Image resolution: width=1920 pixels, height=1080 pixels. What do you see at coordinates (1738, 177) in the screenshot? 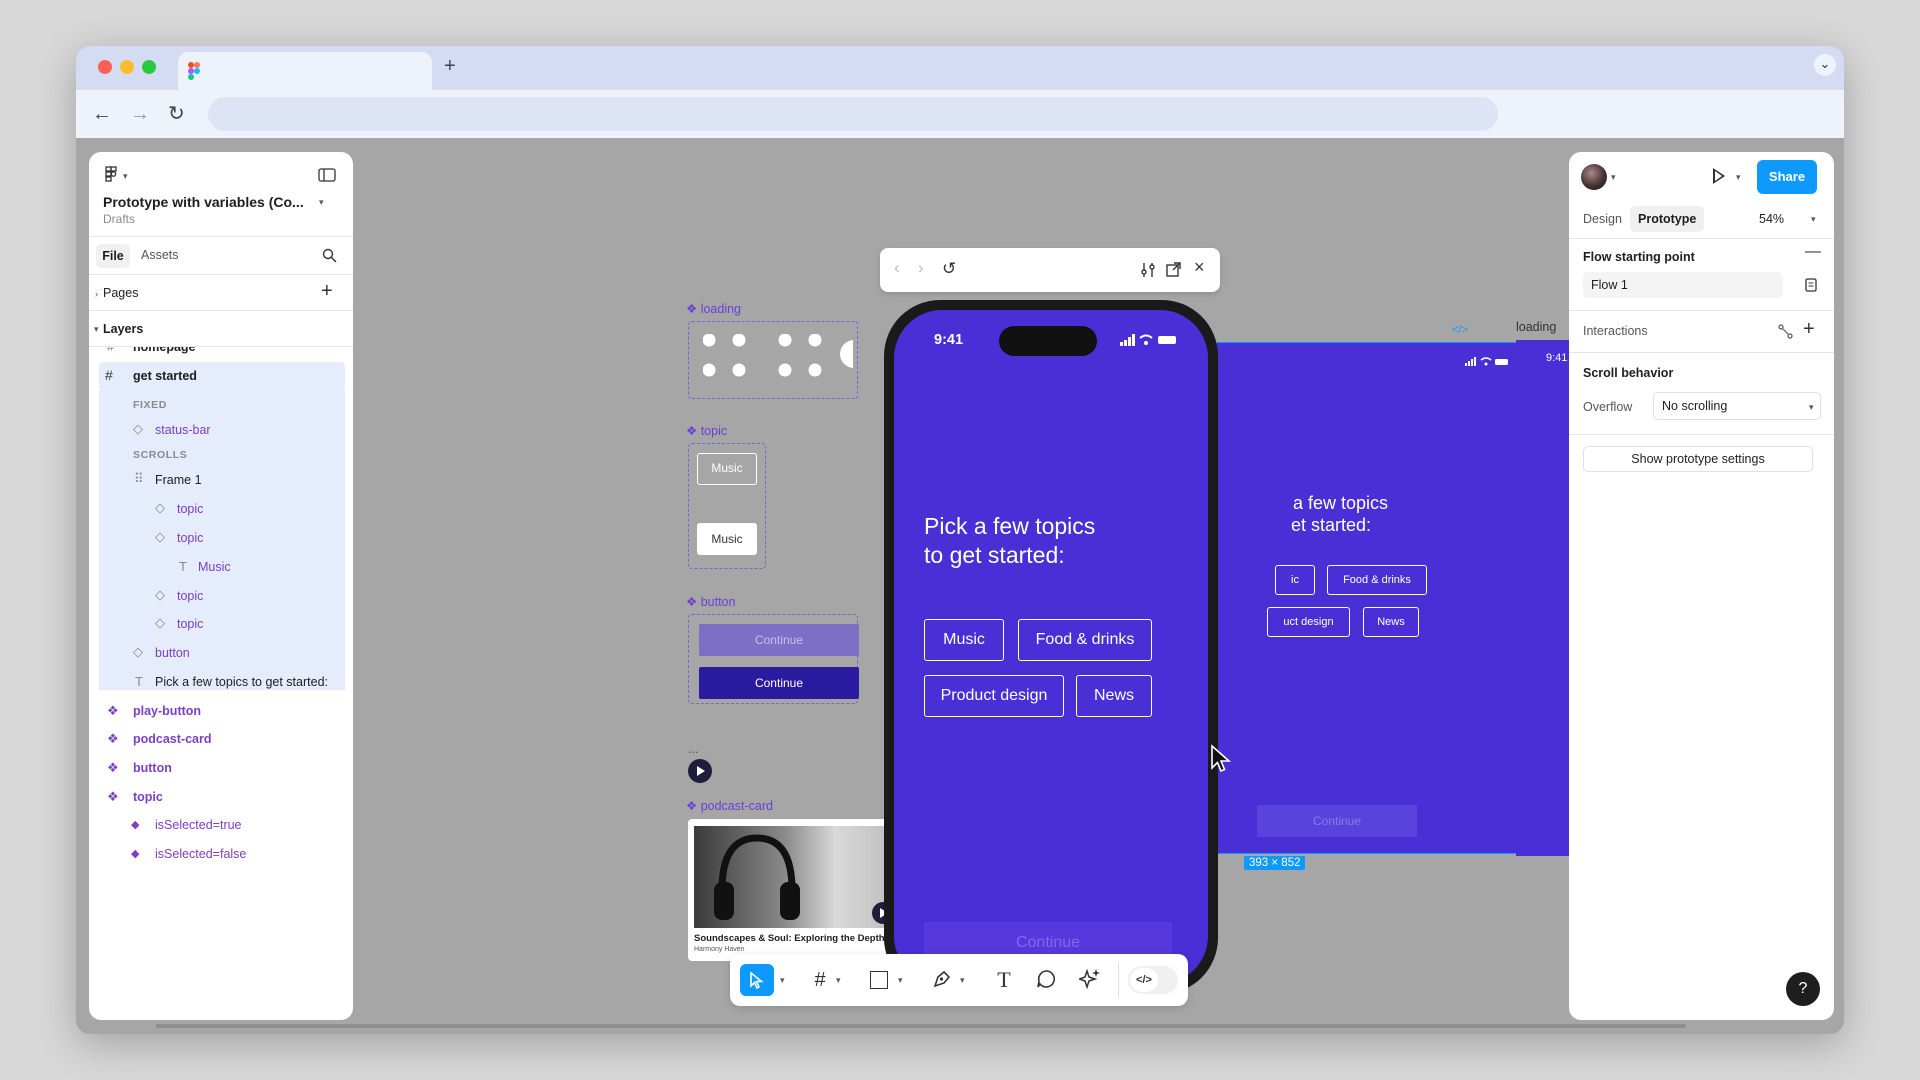
I see `present-chevron-icon: ▾` at bounding box center [1738, 177].